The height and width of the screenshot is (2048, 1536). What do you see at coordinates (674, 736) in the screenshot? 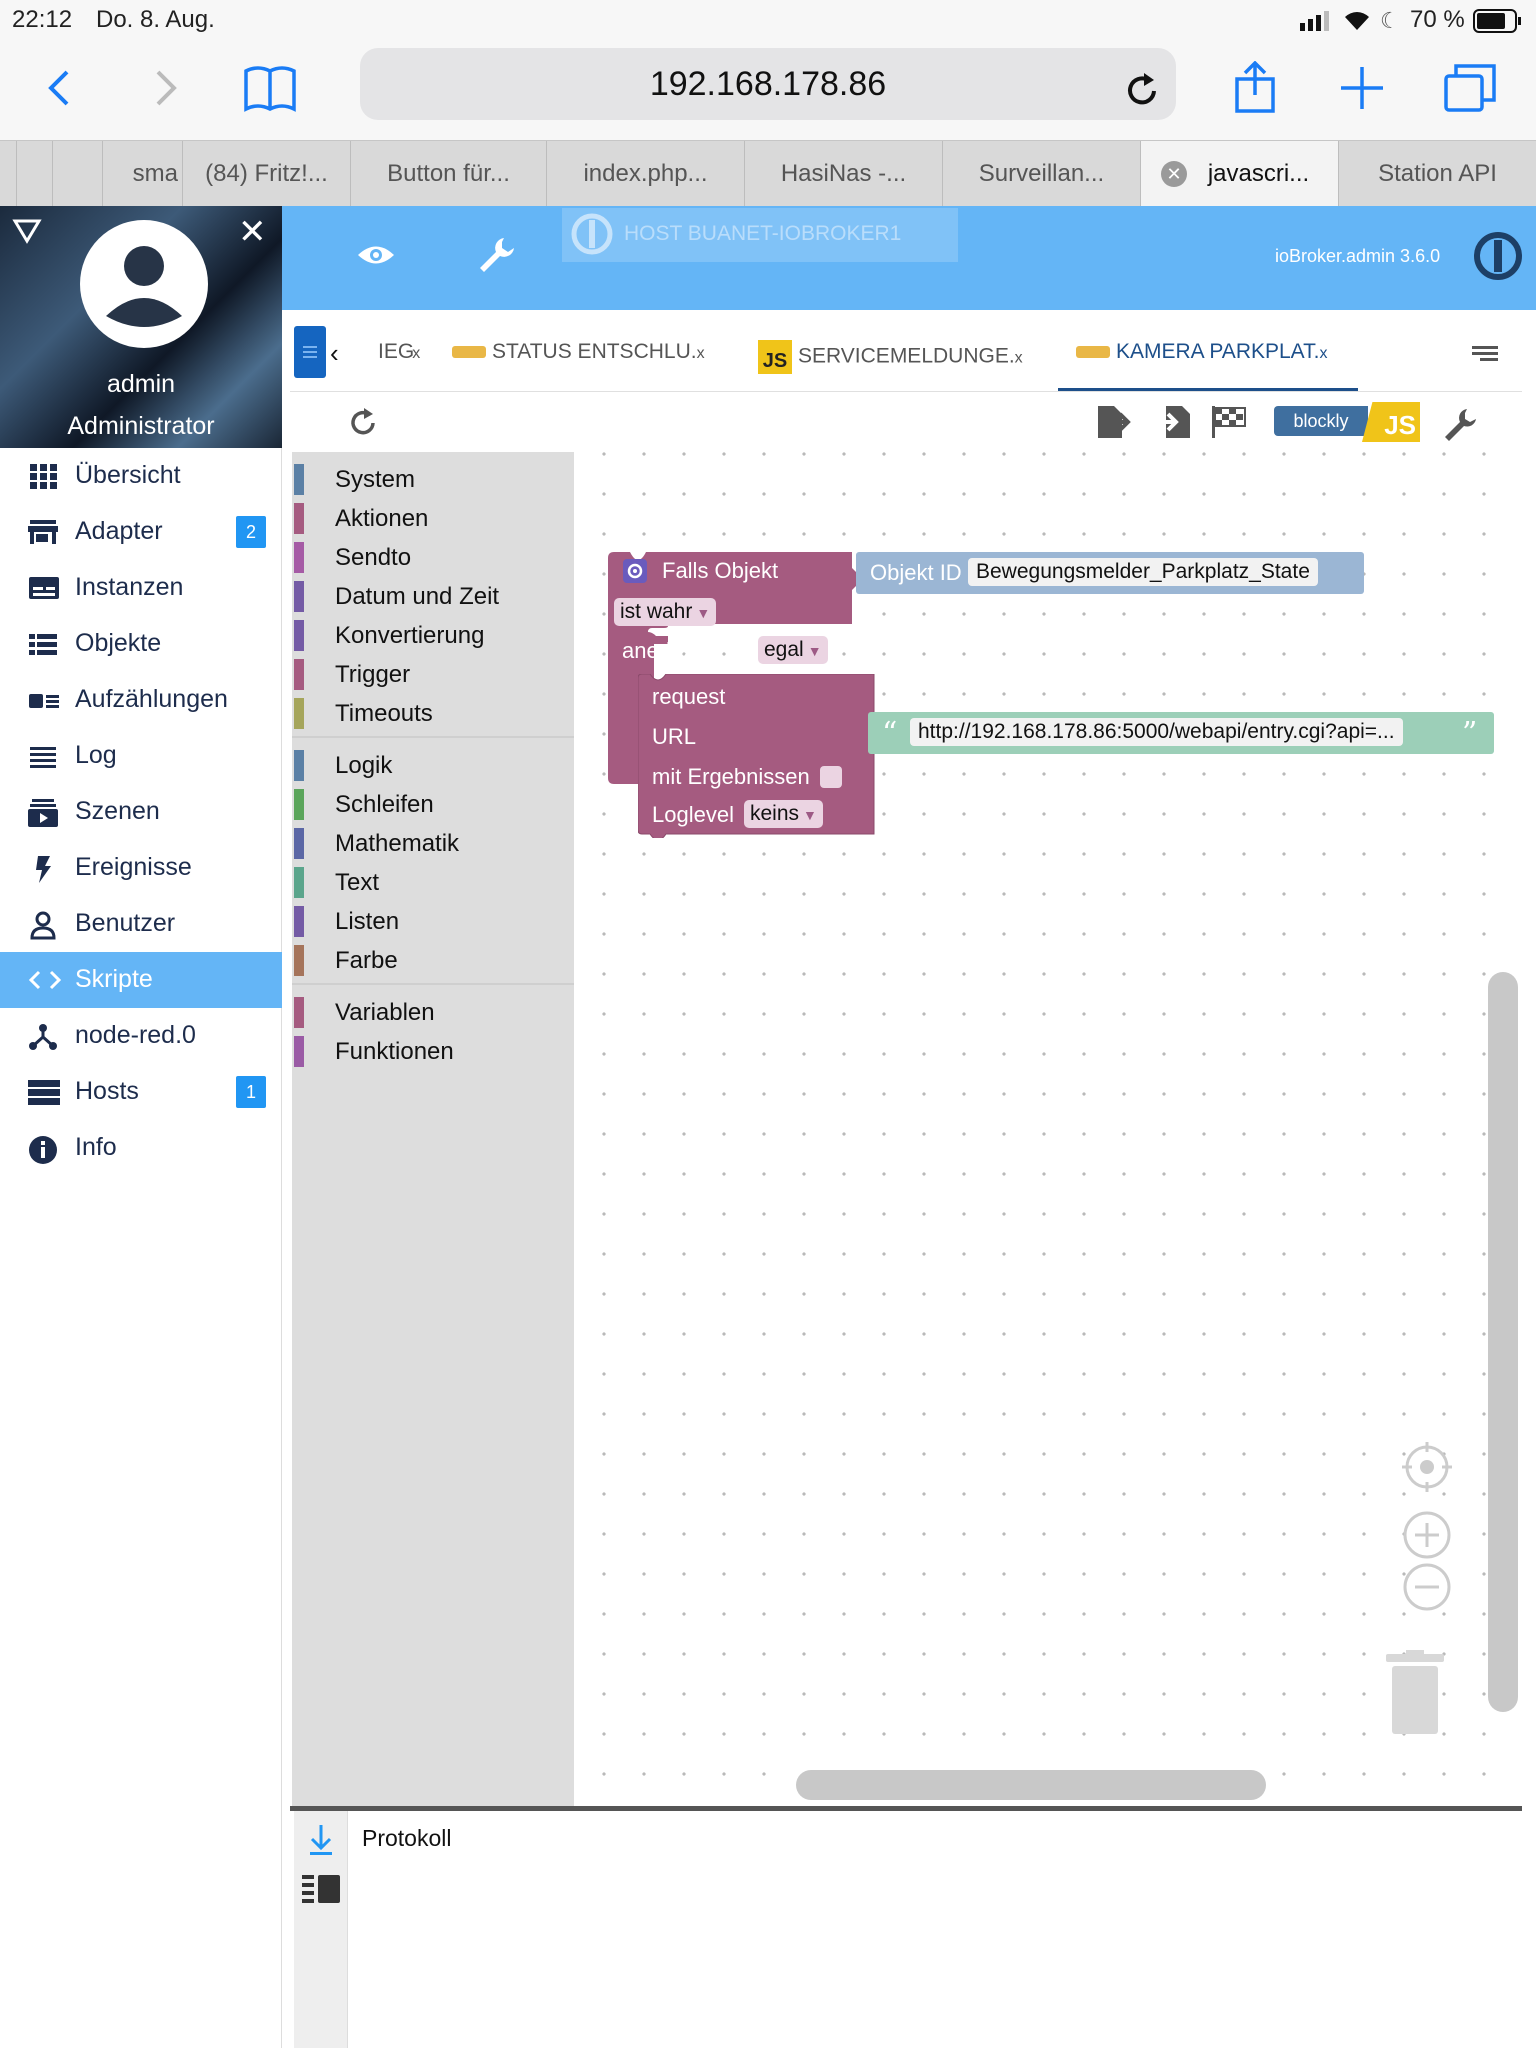
I see `url-label: URL` at bounding box center [674, 736].